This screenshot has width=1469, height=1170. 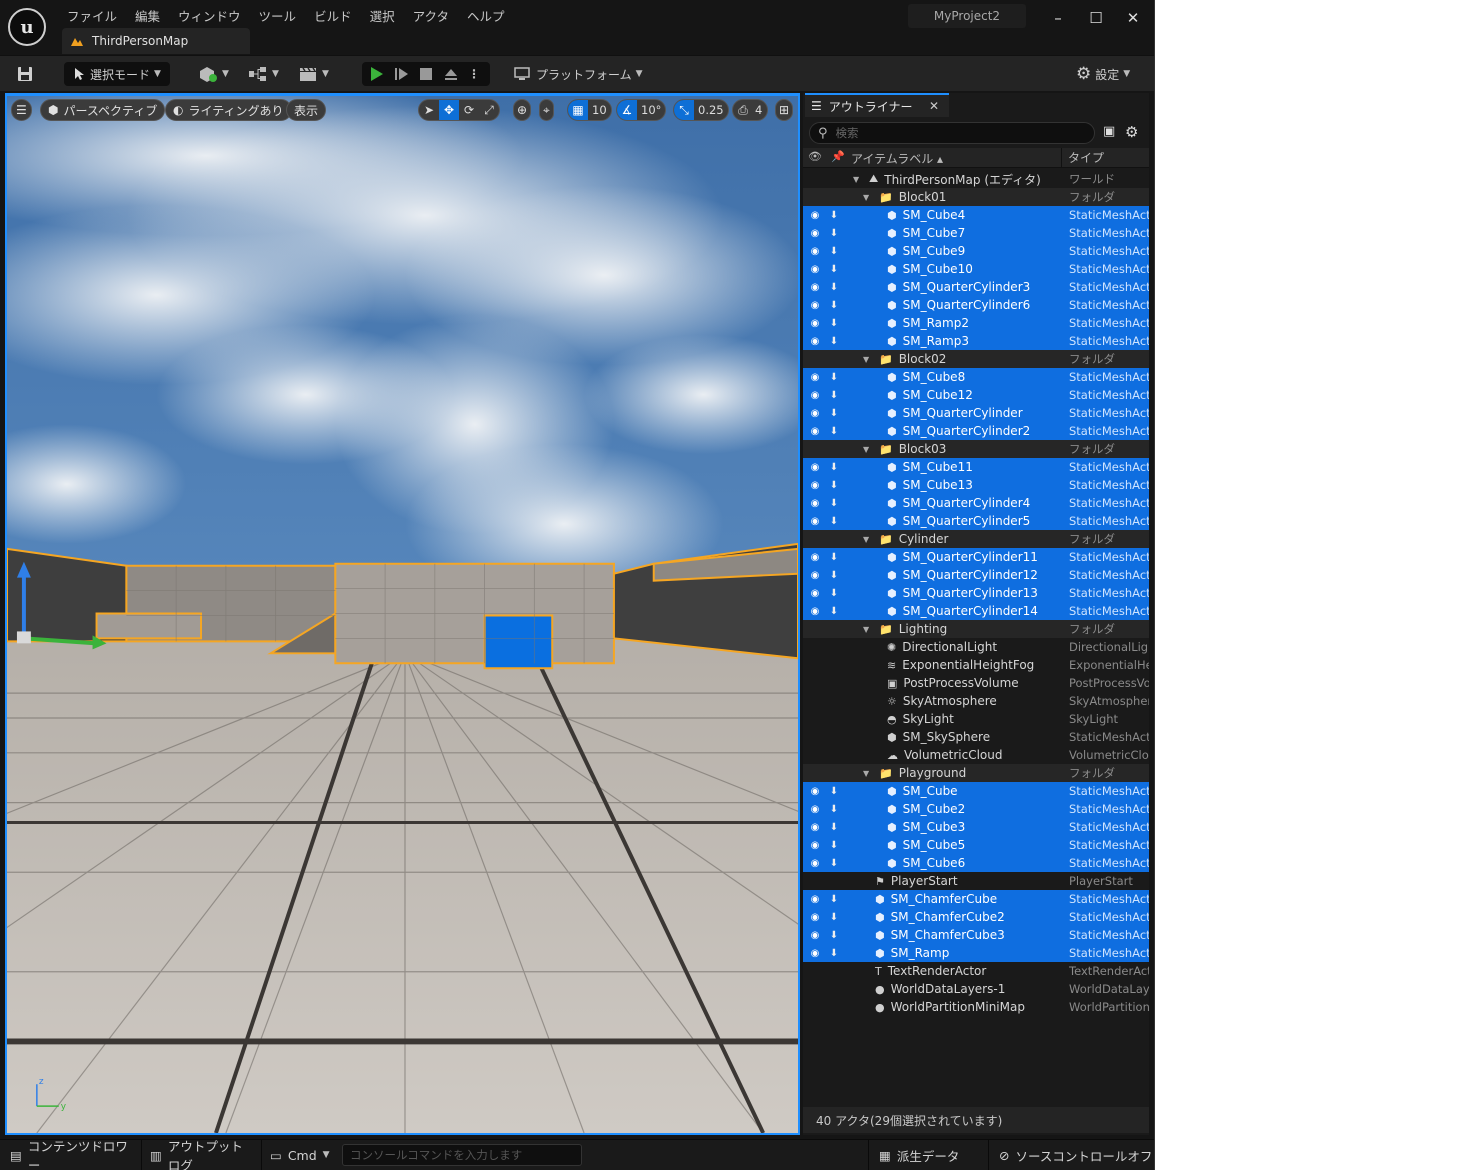 What do you see at coordinates (156, 41) in the screenshot?
I see `level-tab: ThirdPersonMap` at bounding box center [156, 41].